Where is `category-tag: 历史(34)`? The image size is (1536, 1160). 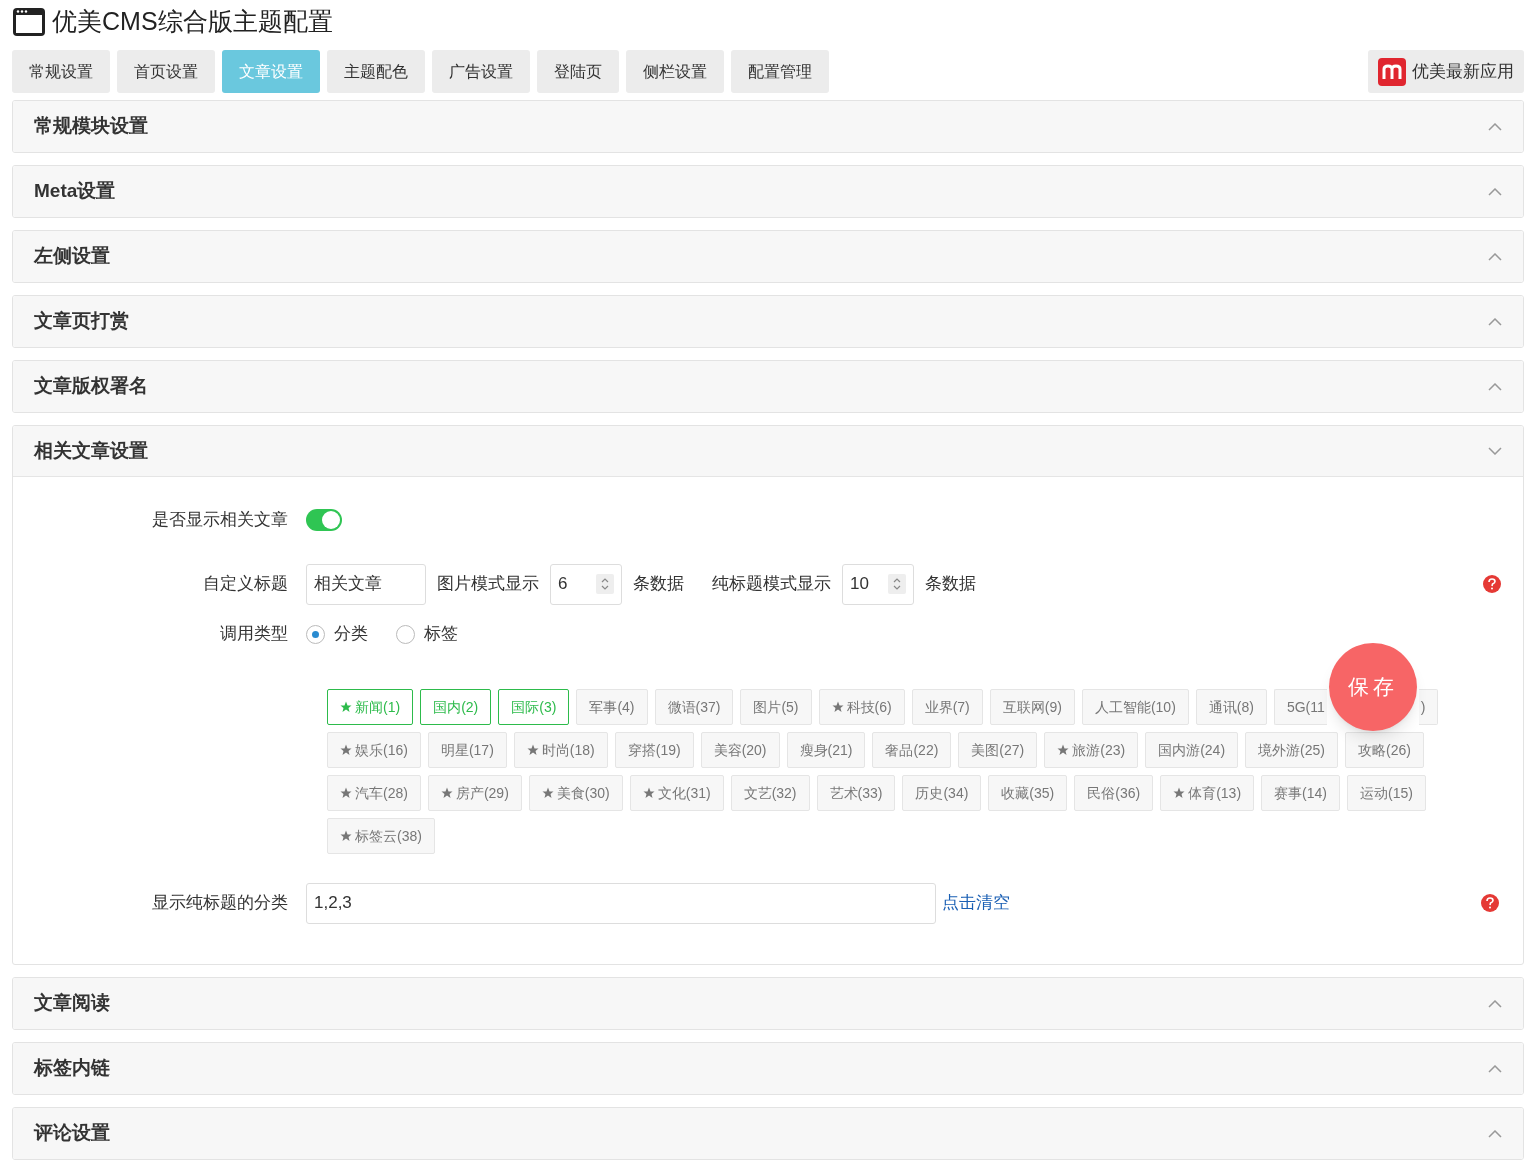 category-tag: 历史(34) is located at coordinates (942, 793).